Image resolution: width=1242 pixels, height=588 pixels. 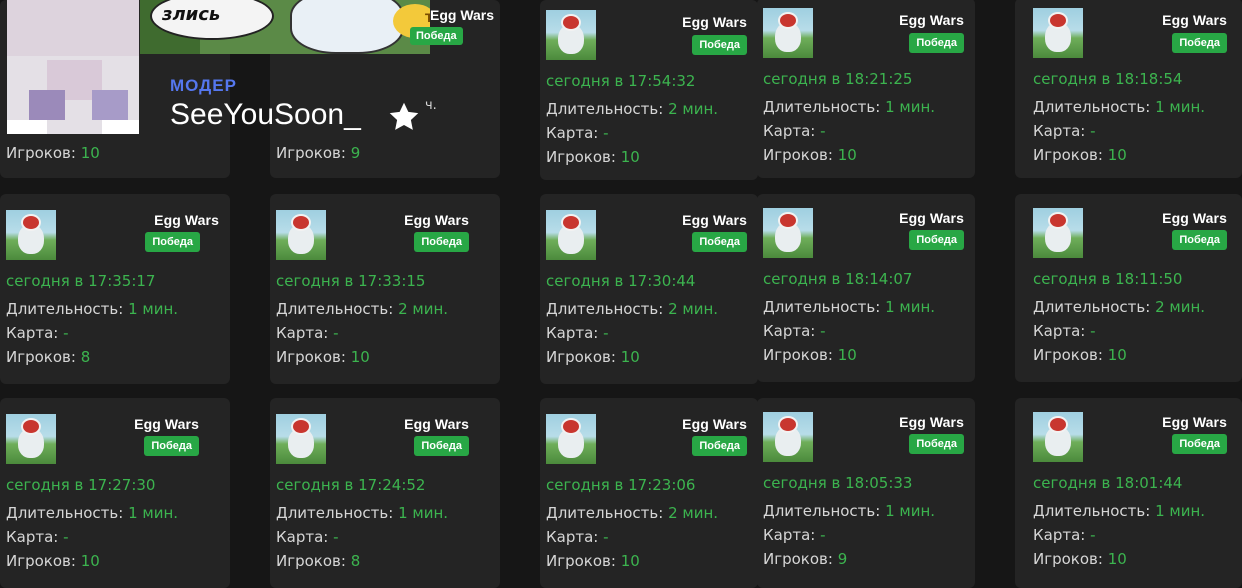 I want to click on players-value: 9, so click(x=355, y=153).